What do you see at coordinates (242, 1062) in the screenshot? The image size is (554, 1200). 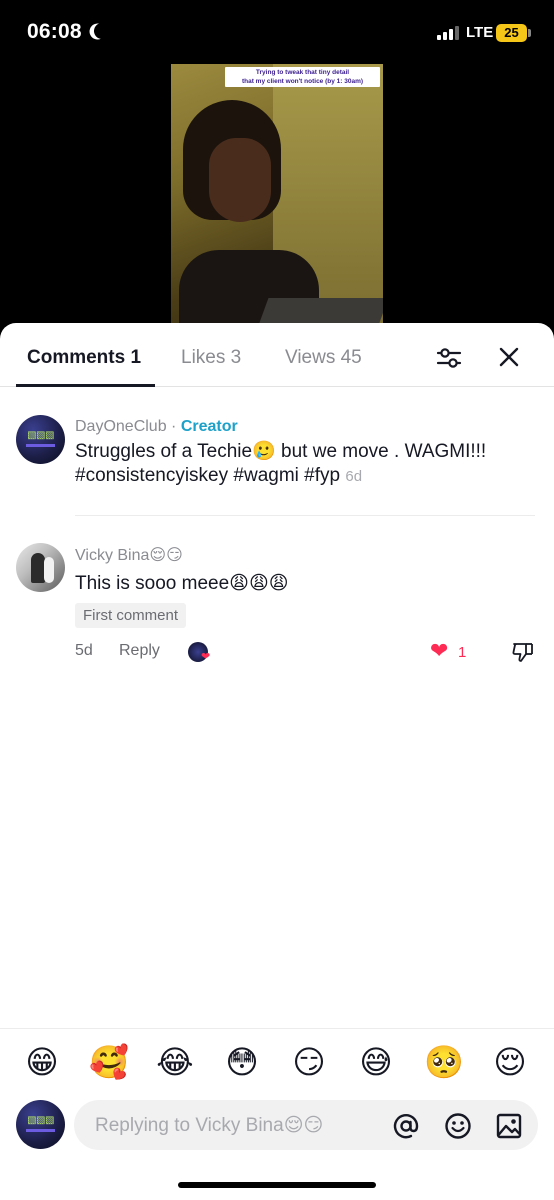 I see `emoji-button: 😳` at bounding box center [242, 1062].